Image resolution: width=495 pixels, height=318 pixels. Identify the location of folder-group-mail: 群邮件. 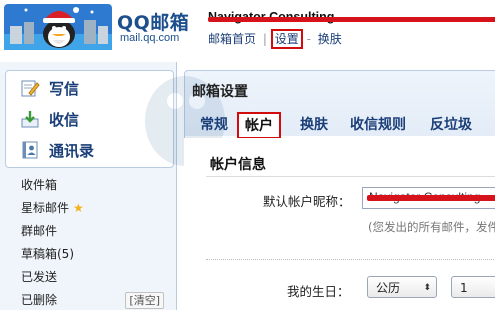
(88, 231).